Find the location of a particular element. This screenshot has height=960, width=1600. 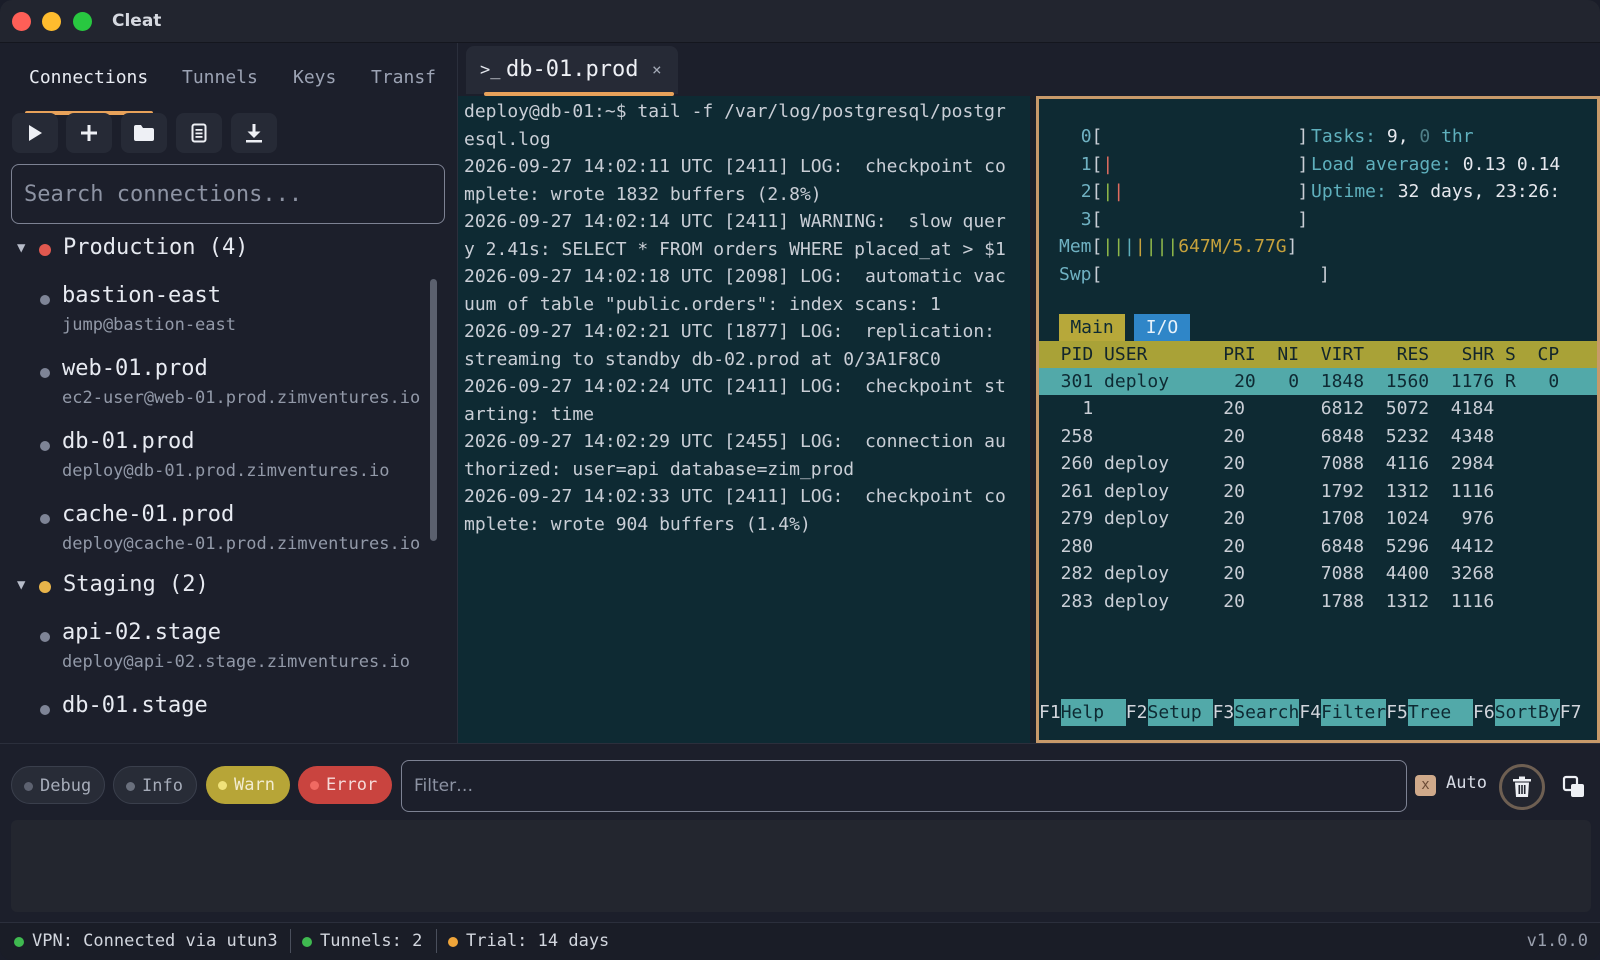

close-window-button is located at coordinates (21, 21).